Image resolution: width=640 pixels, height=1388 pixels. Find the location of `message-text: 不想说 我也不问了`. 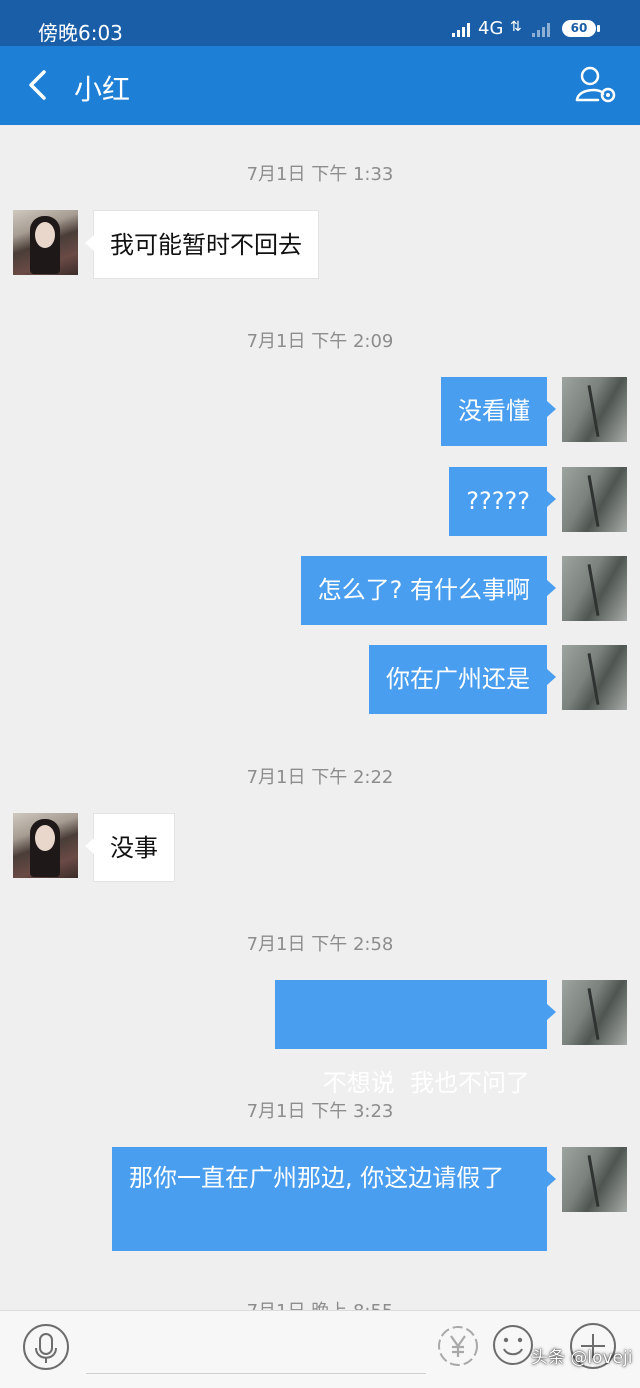

message-text: 不想说 我也不问了 is located at coordinates (426, 1083).